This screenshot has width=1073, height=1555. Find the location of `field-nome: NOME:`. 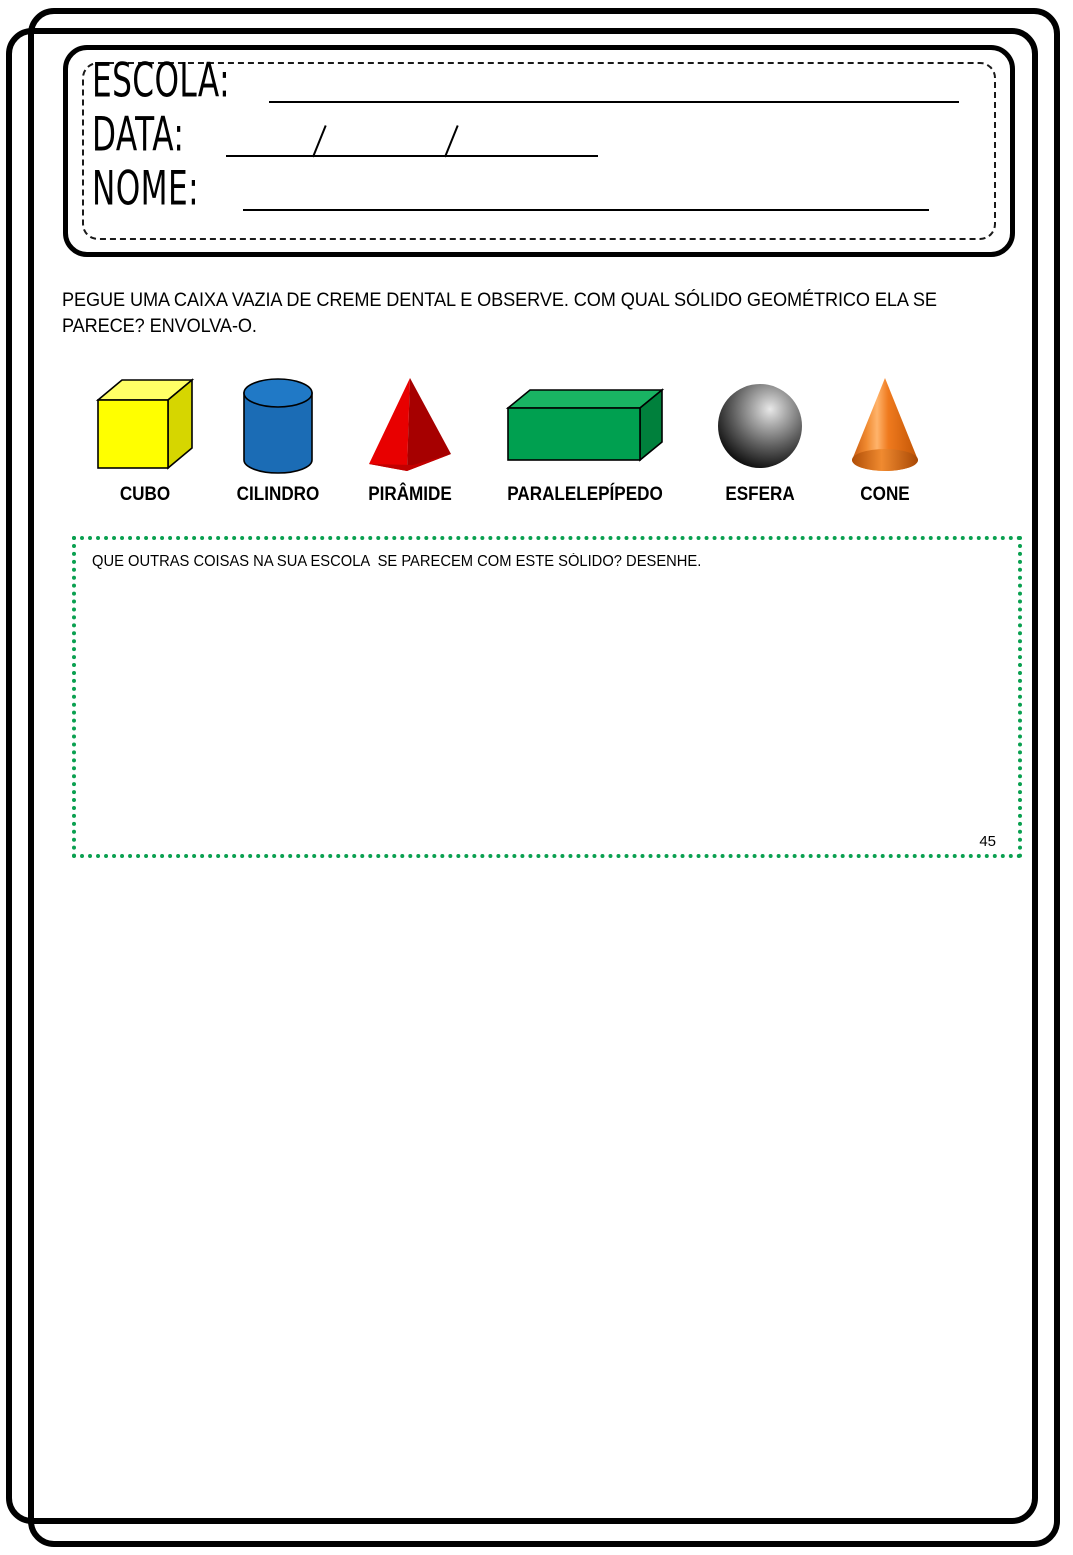

field-nome: NOME: is located at coordinates (538, 191).